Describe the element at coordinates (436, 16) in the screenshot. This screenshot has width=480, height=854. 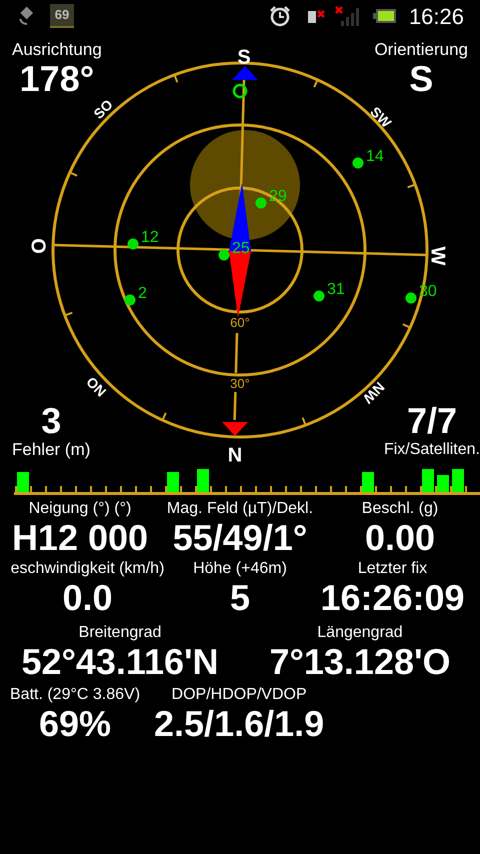
I see `clock-time: 16:26` at that location.